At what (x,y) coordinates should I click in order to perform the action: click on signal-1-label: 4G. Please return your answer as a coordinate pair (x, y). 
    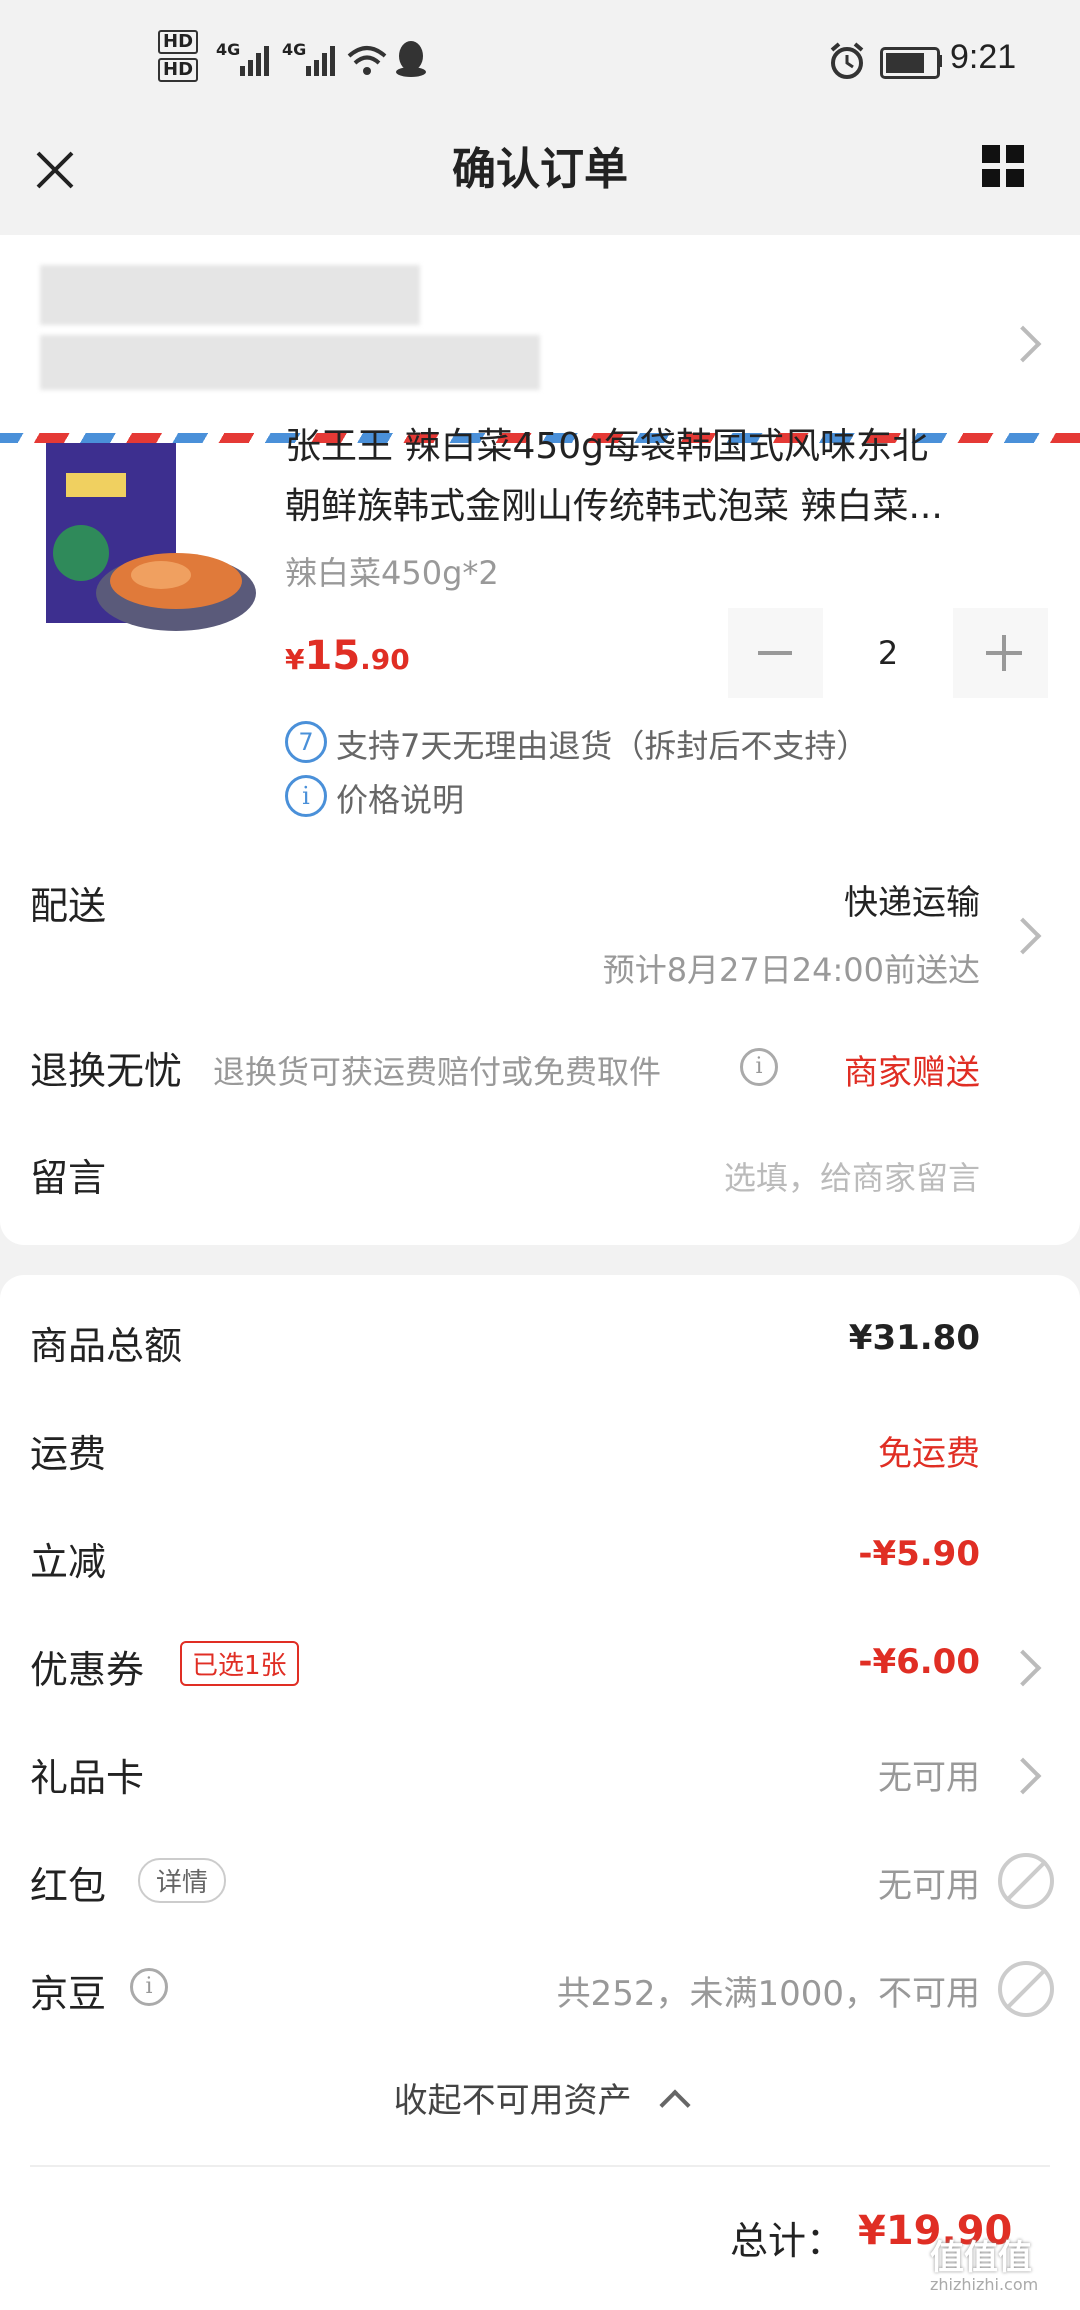
    Looking at the image, I should click on (228, 49).